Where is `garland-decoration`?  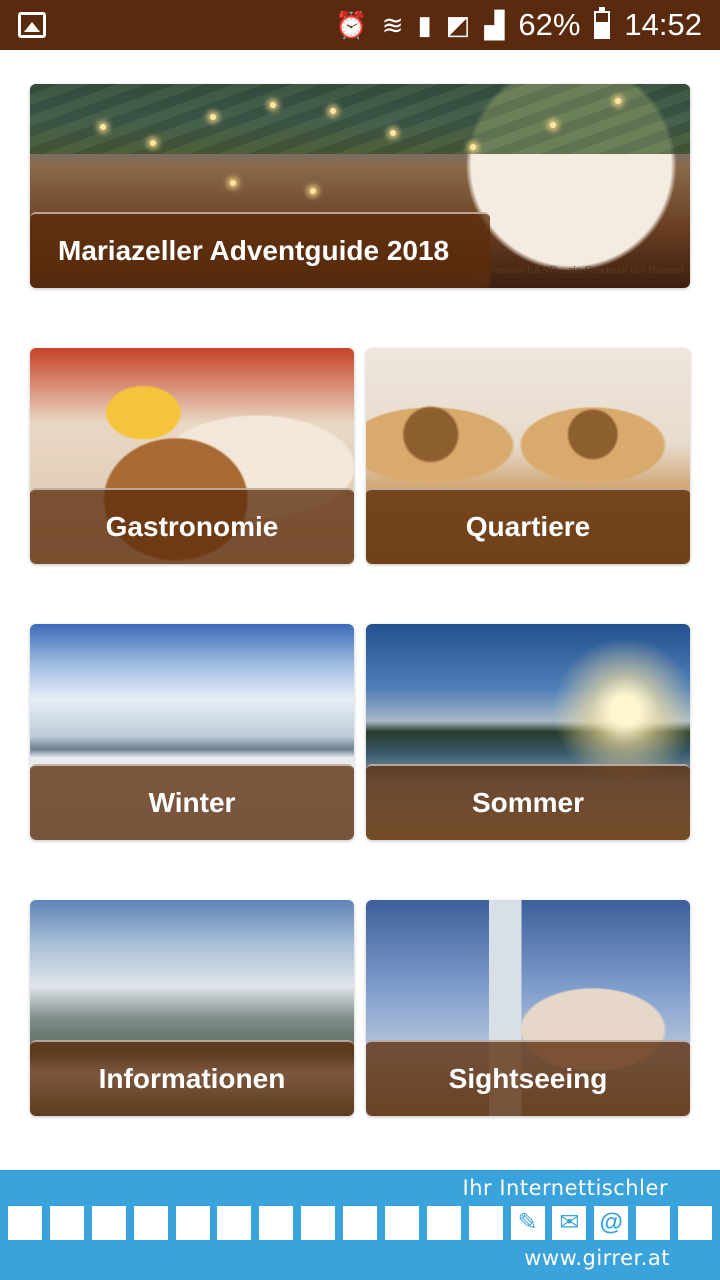 garland-decoration is located at coordinates (360, 119).